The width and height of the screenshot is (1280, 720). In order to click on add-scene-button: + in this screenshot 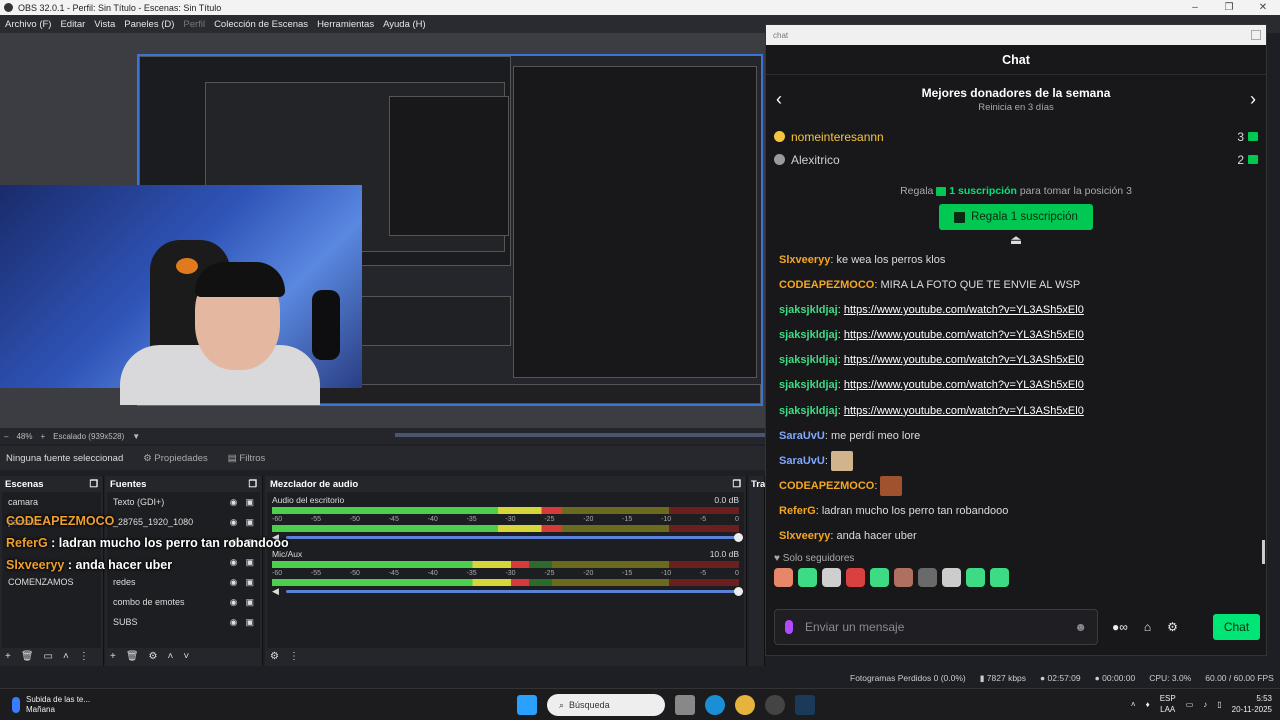, I will do `click(8, 656)`.